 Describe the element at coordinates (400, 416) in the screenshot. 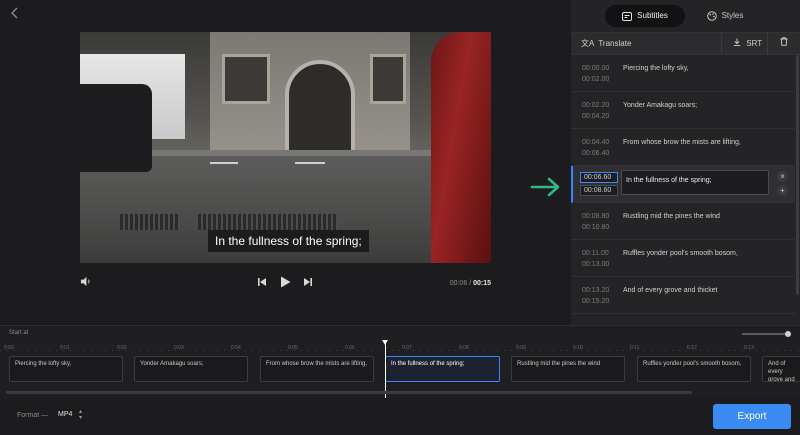

I see `footer: Format — MP4 ▴ ▾ Export` at that location.